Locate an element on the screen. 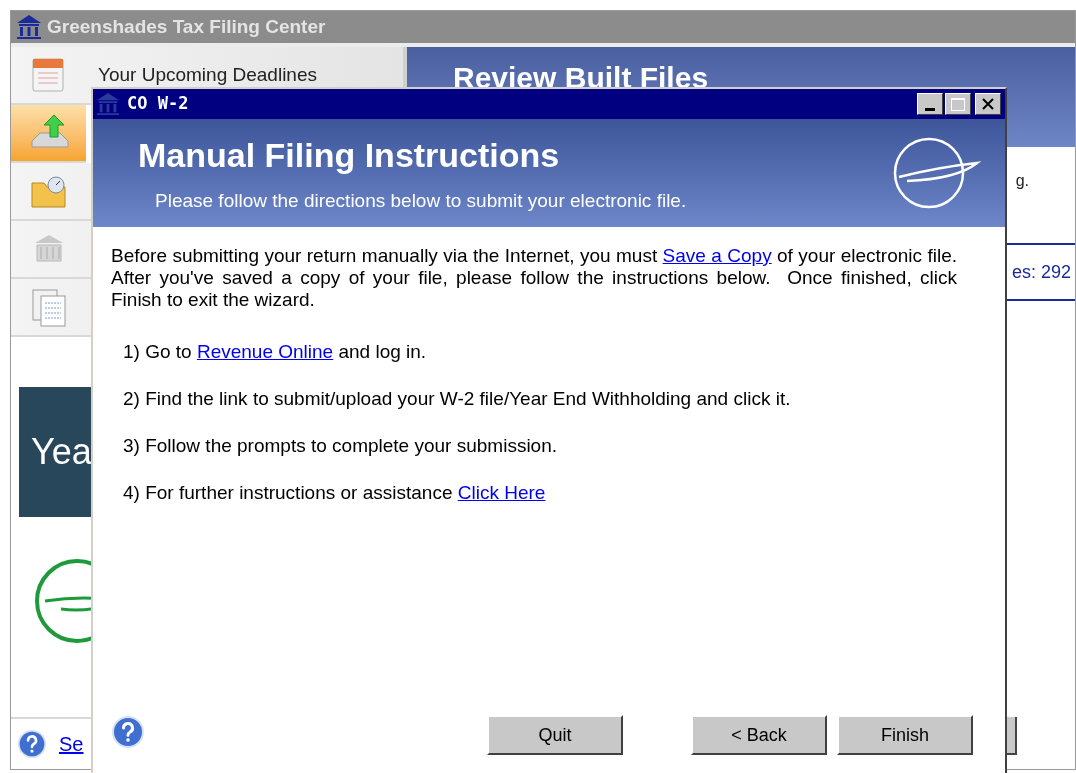 Image resolution: width=1076 pixels, height=773 pixels. banner-text: Yea is located at coordinates (61, 452).